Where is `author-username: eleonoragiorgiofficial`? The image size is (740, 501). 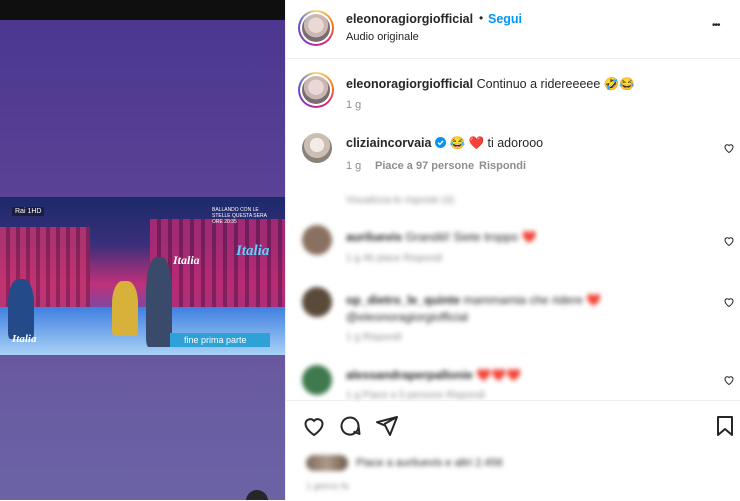
author-username: eleonoragiorgiofficial is located at coordinates (409, 19).